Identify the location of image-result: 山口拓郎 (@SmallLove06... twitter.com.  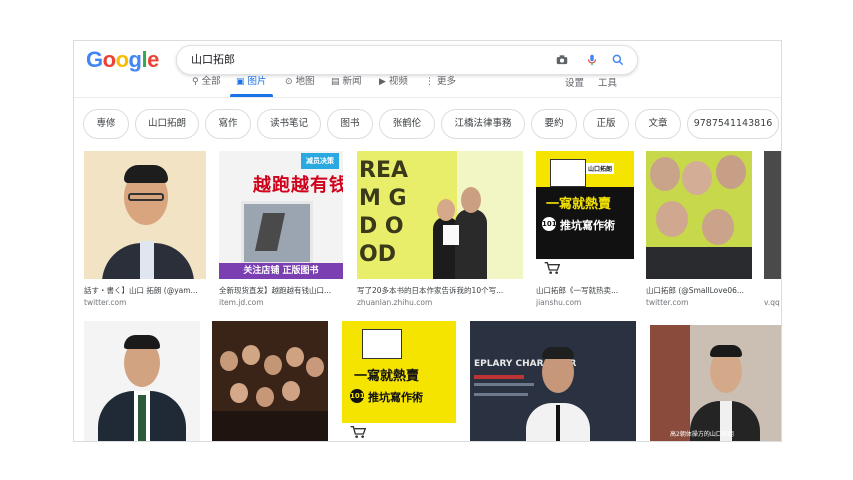
(699, 231).